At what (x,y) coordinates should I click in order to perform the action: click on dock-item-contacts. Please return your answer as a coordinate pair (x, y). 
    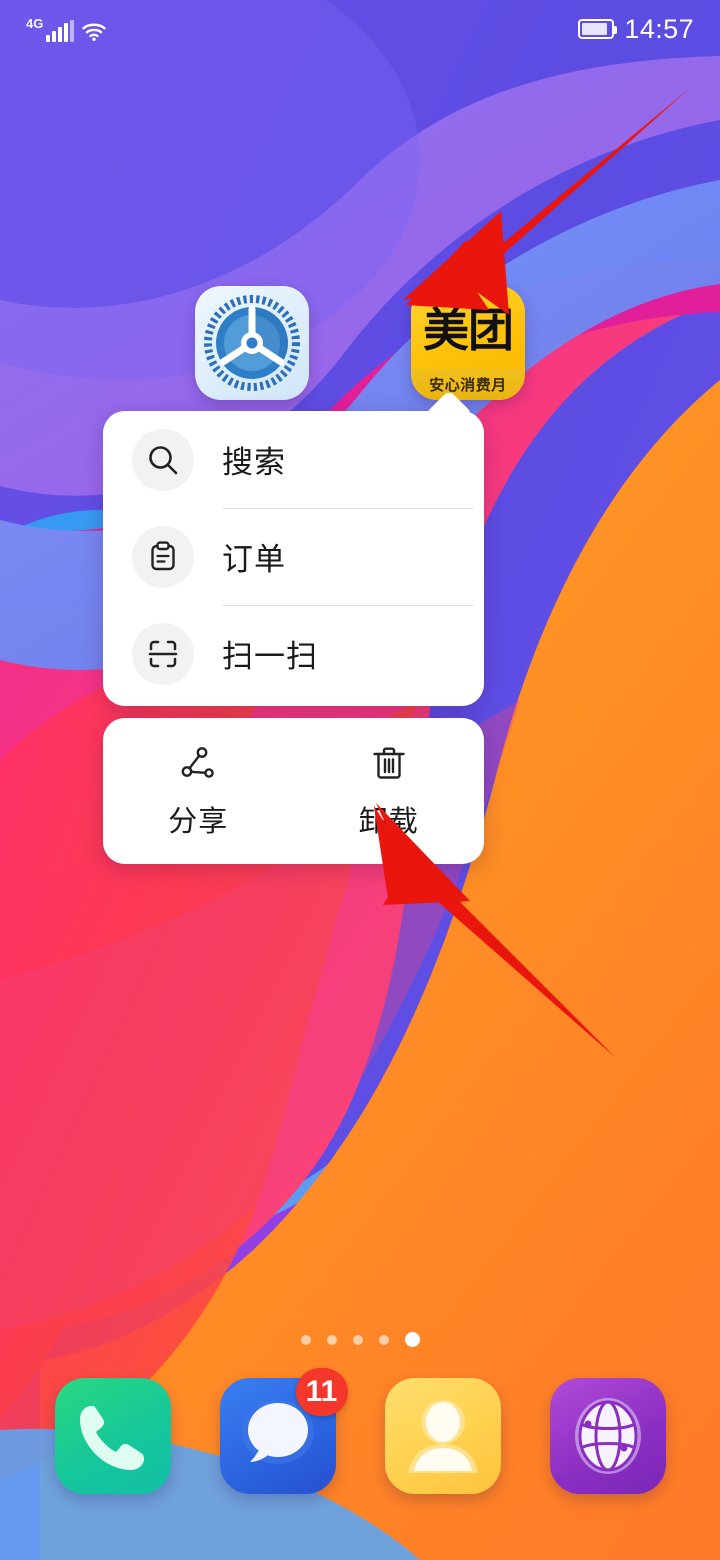
    Looking at the image, I should click on (442, 1436).